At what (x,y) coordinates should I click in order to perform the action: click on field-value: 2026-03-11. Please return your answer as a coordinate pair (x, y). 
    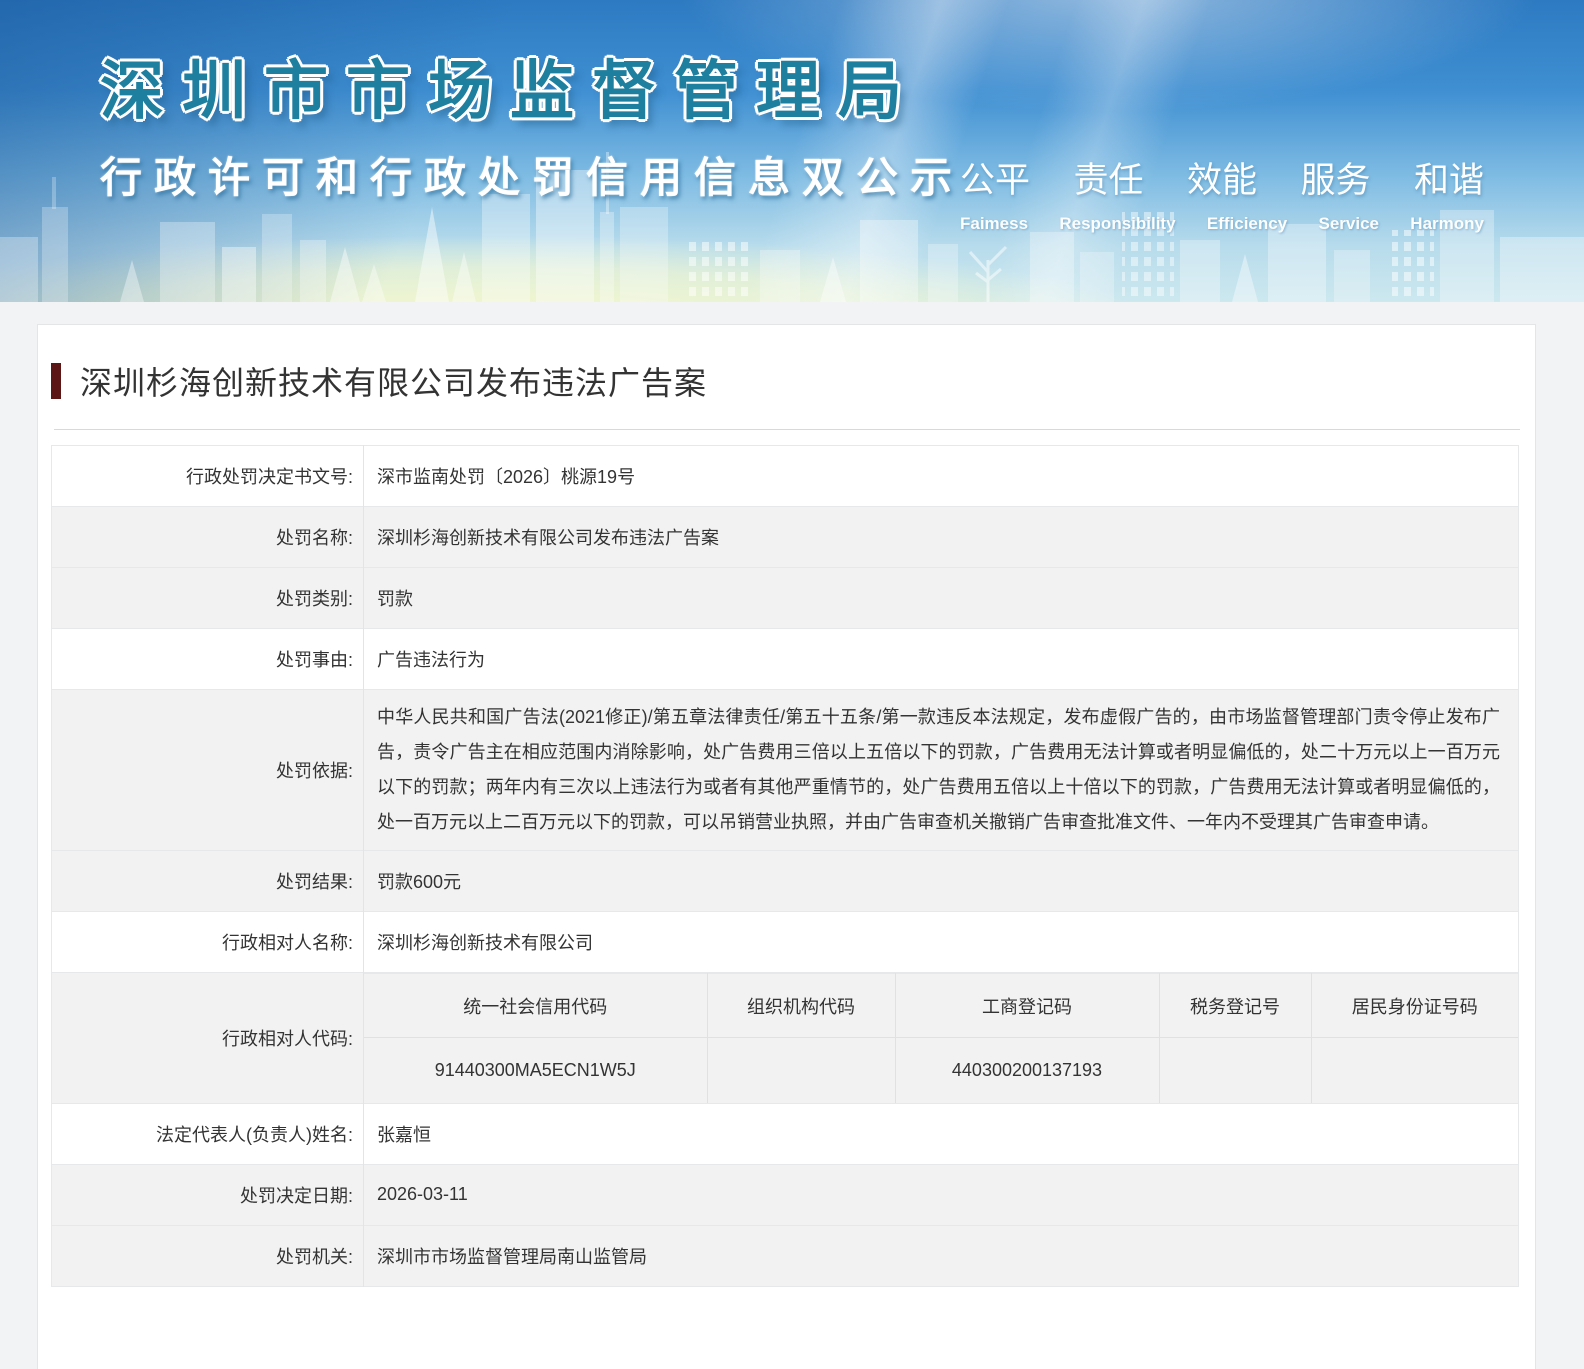
    Looking at the image, I should click on (422, 1194).